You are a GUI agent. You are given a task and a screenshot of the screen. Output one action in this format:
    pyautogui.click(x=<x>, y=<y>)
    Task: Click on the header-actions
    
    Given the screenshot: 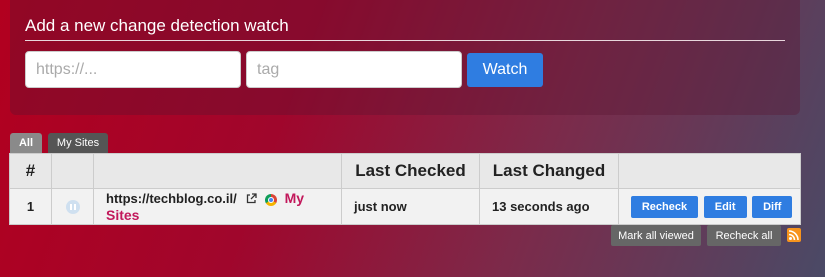 What is the action you would take?
    pyautogui.click(x=709, y=171)
    